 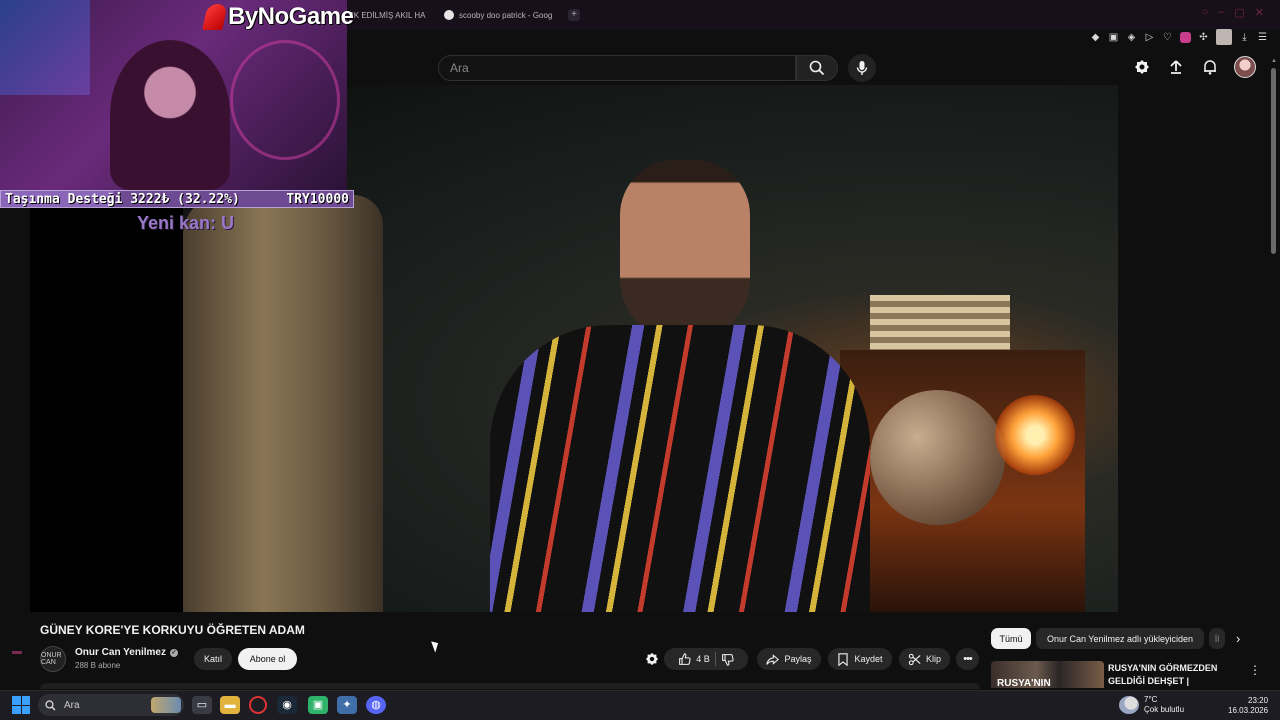 I want to click on weather-desc: Çok bulutlu, so click(x=1164, y=709).